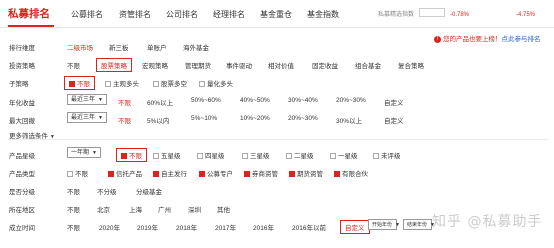 The height and width of the screenshot is (248, 554). What do you see at coordinates (355, 174) in the screenshot?
I see `option-label: 有限合伙` at bounding box center [355, 174].